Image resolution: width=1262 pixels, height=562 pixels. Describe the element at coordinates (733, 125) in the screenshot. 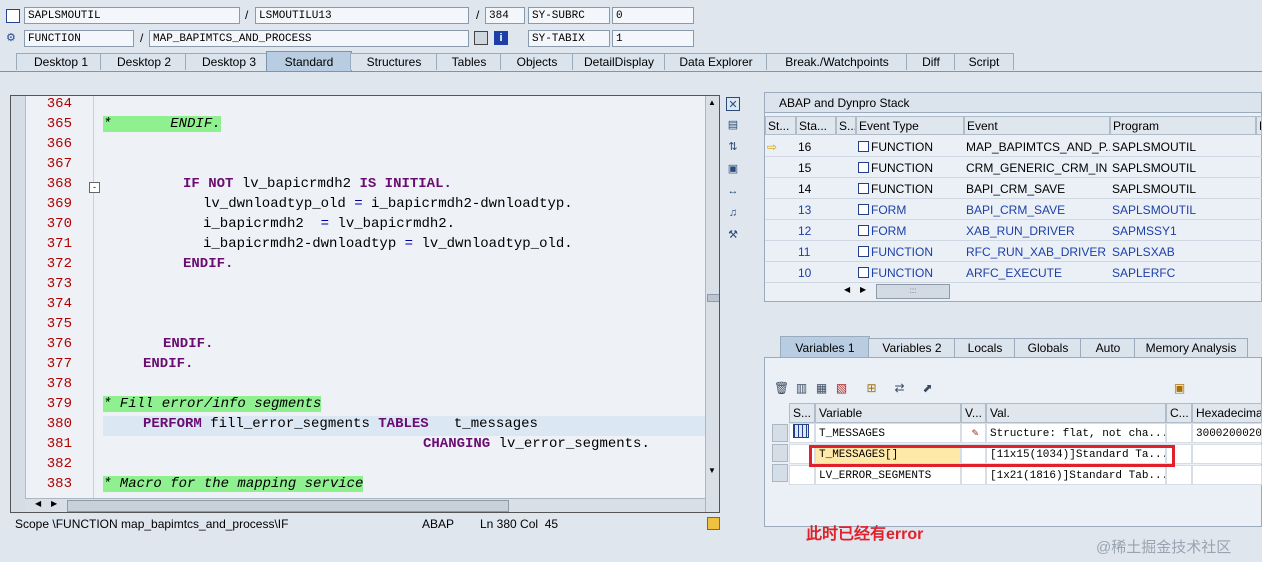

I see `new-tool-icon: ▤` at that location.